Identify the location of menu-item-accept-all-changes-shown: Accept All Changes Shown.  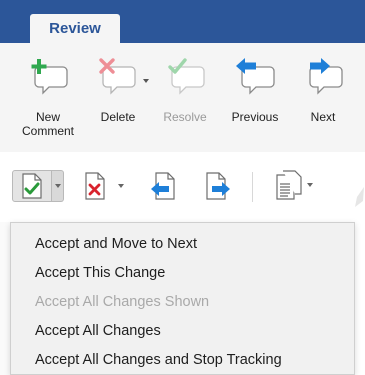
(182, 301).